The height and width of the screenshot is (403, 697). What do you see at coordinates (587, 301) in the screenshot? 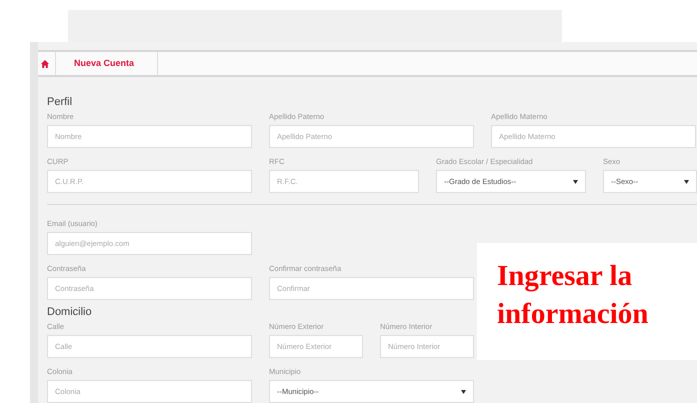
I see `callout-box: Ingresar la información` at bounding box center [587, 301].